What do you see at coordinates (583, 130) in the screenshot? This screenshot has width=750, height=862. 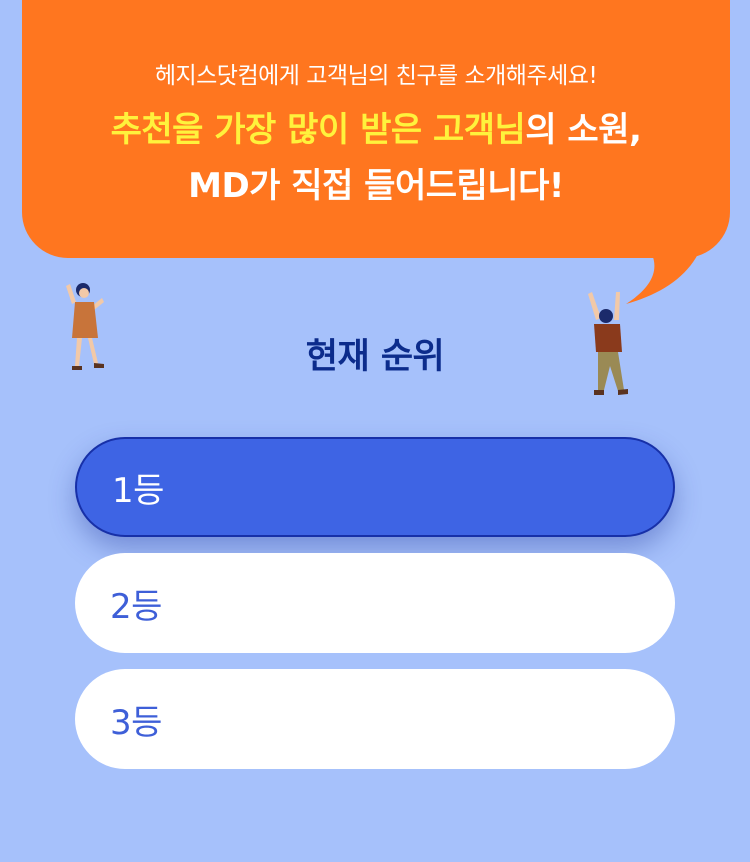 I see `headline-rest: 의 소원,` at bounding box center [583, 130].